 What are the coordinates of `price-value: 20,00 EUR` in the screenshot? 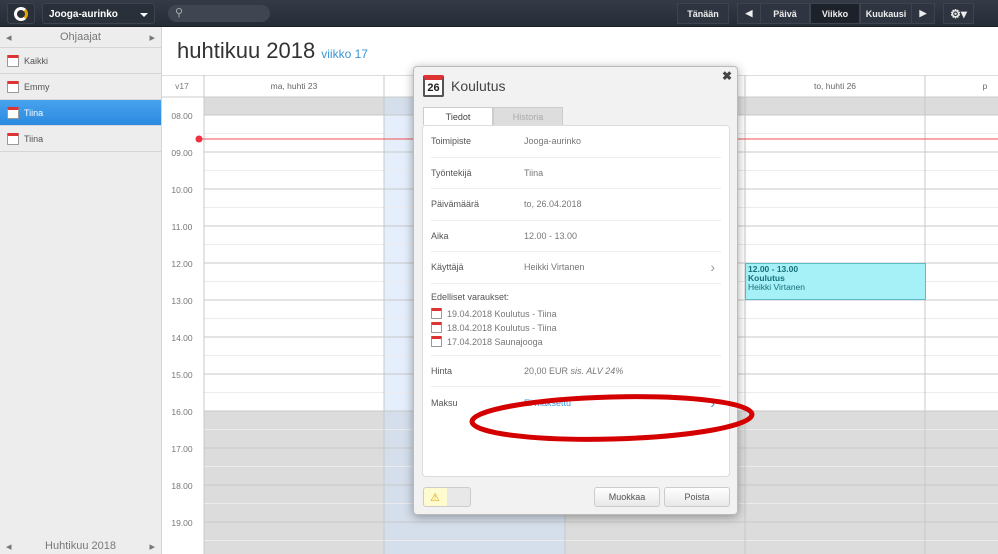 It's located at (546, 370).